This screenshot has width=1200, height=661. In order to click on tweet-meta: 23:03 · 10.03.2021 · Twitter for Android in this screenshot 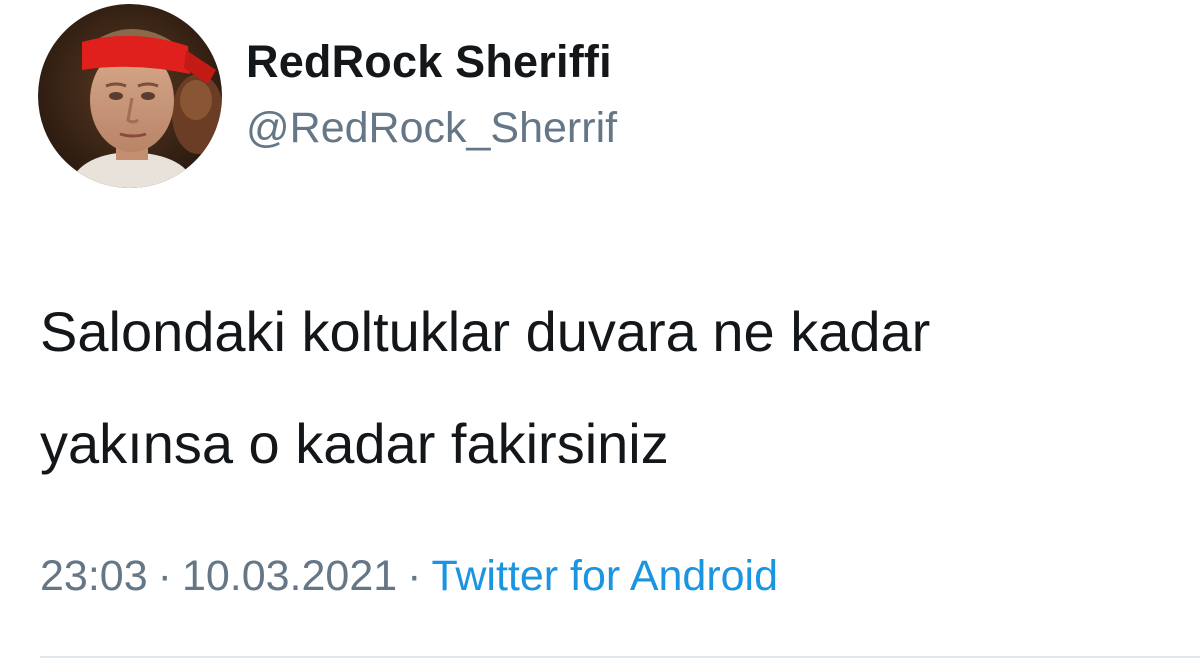, I will do `click(409, 576)`.